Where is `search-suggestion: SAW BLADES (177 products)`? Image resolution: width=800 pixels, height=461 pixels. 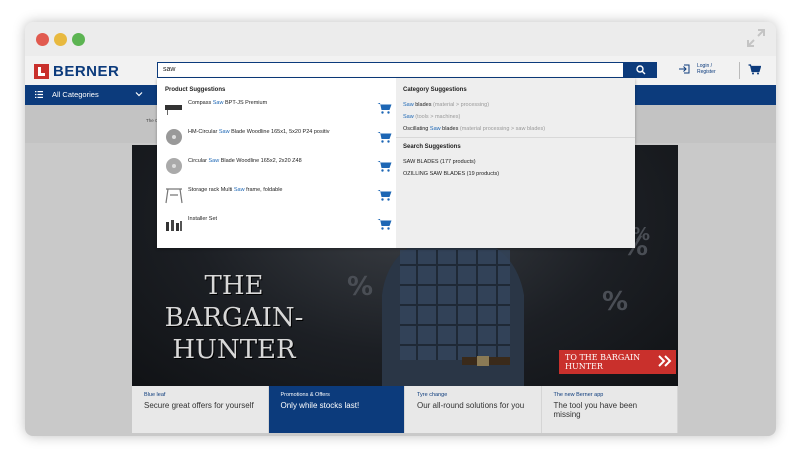
search-suggestion: SAW BLADES (177 products) is located at coordinates (439, 162).